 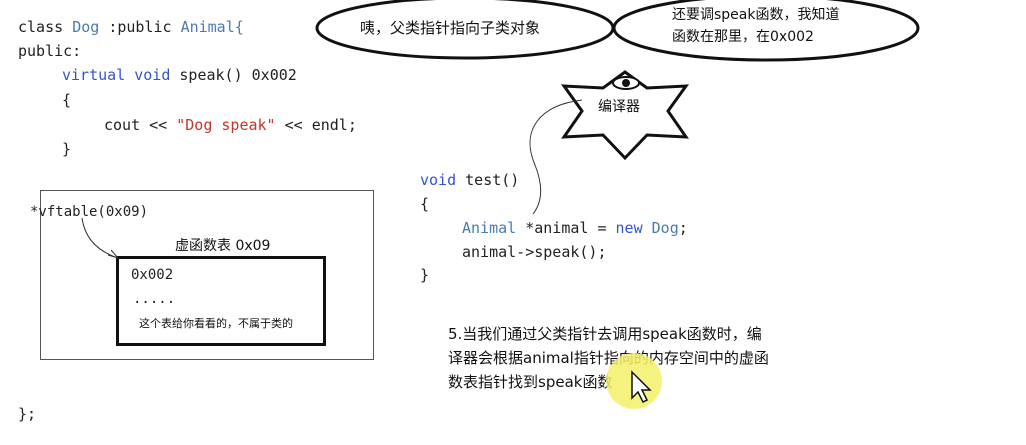 I want to click on eye-pupil, so click(x=626, y=83).